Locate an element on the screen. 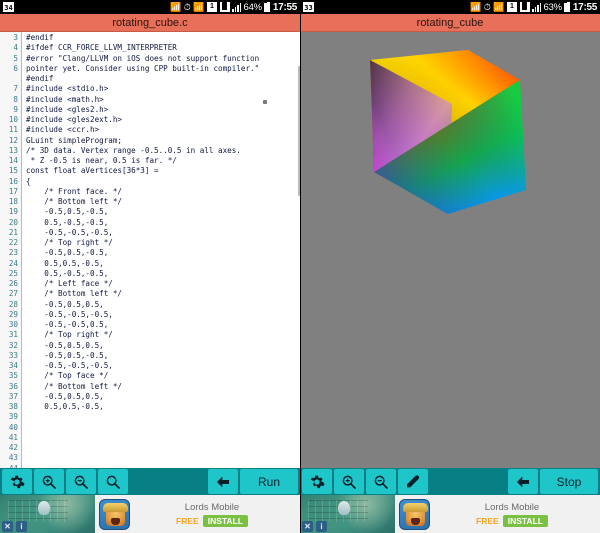  line-number: 38 is located at coordinates (13, 406).